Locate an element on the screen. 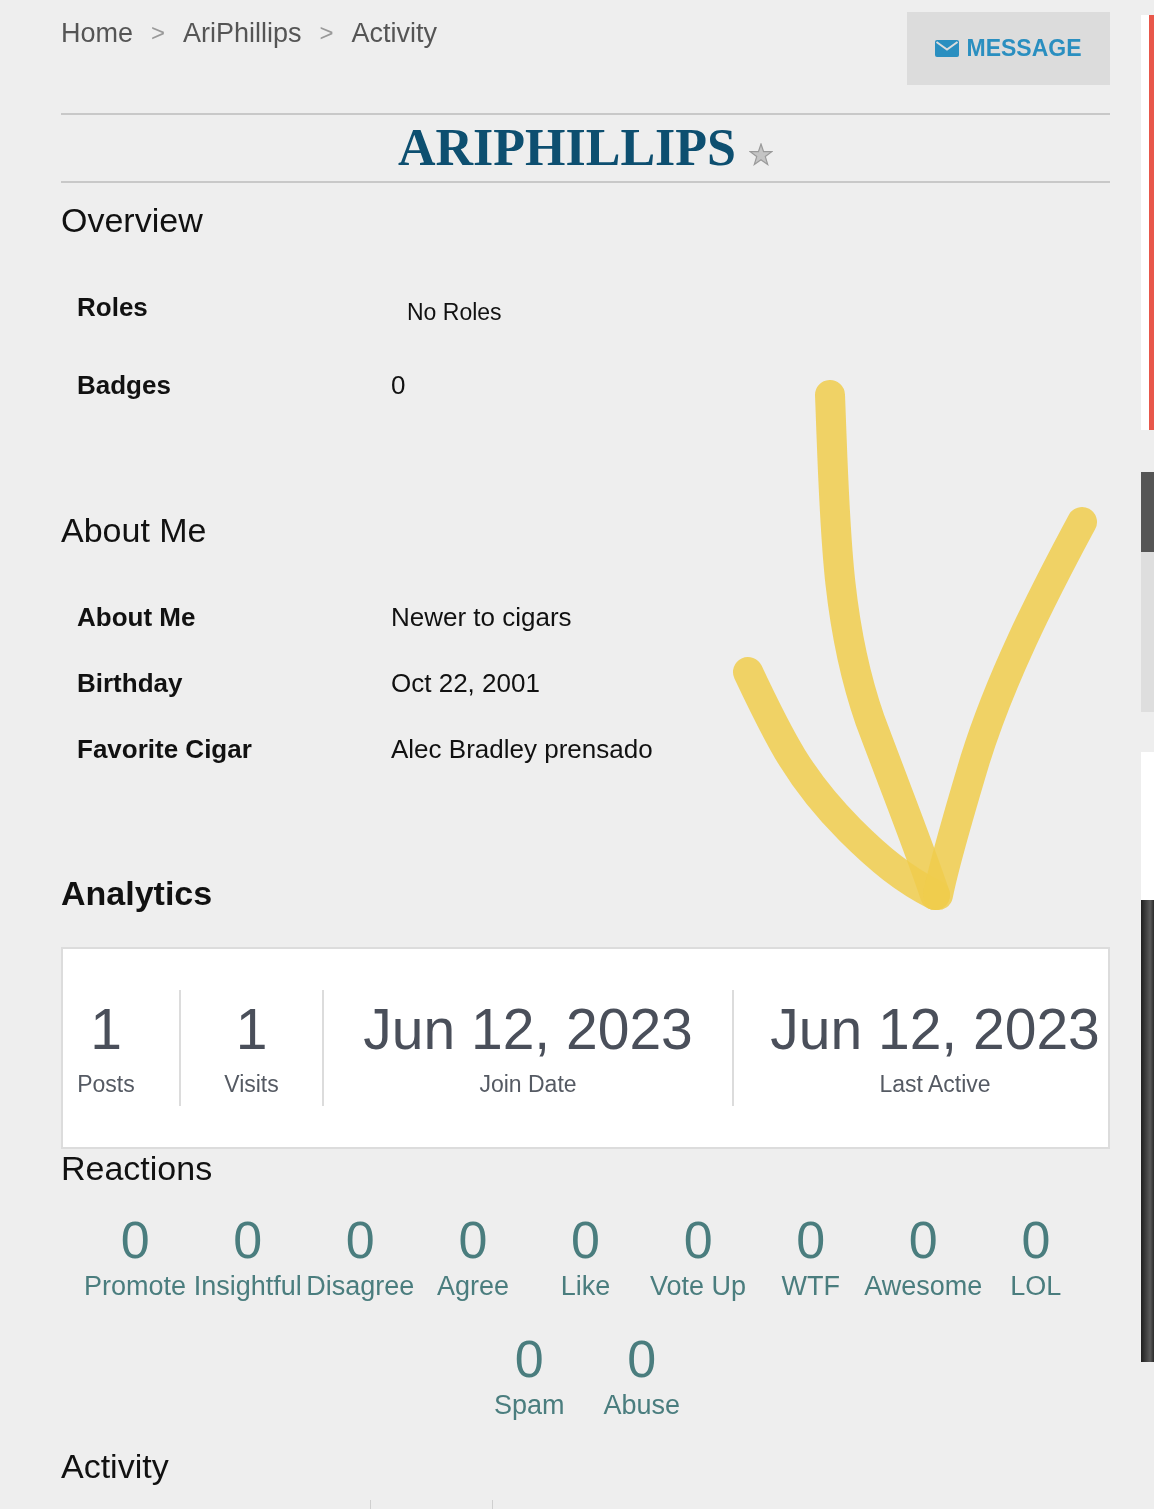  field-label: Birthday is located at coordinates (130, 683).